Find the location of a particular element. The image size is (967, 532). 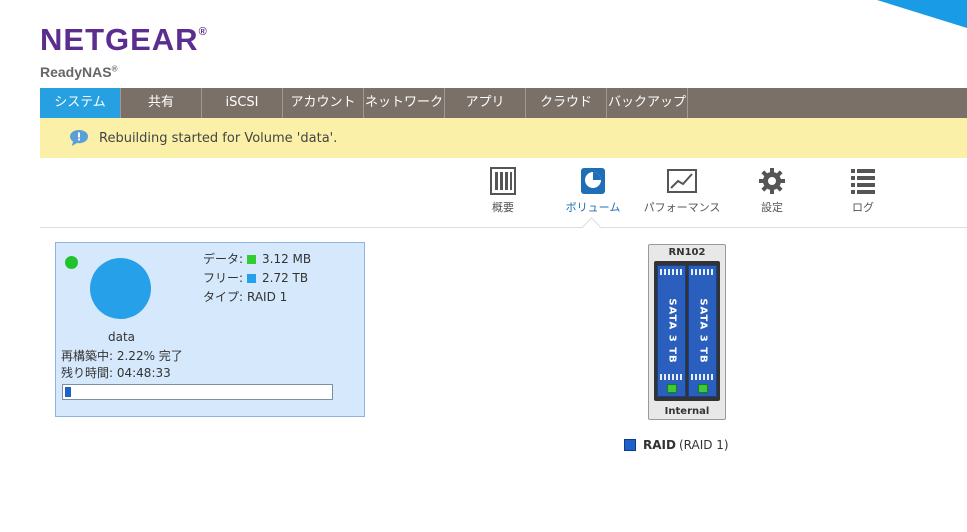

raid-name: RAID is located at coordinates (659, 445).